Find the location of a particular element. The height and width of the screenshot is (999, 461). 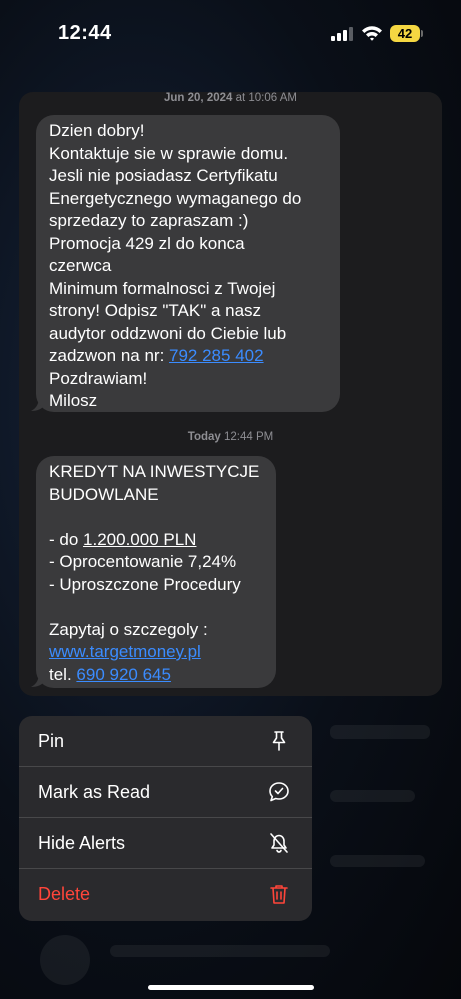

message-2-bullet-2: - Oprocentowanie 7,24% is located at coordinates (143, 561).